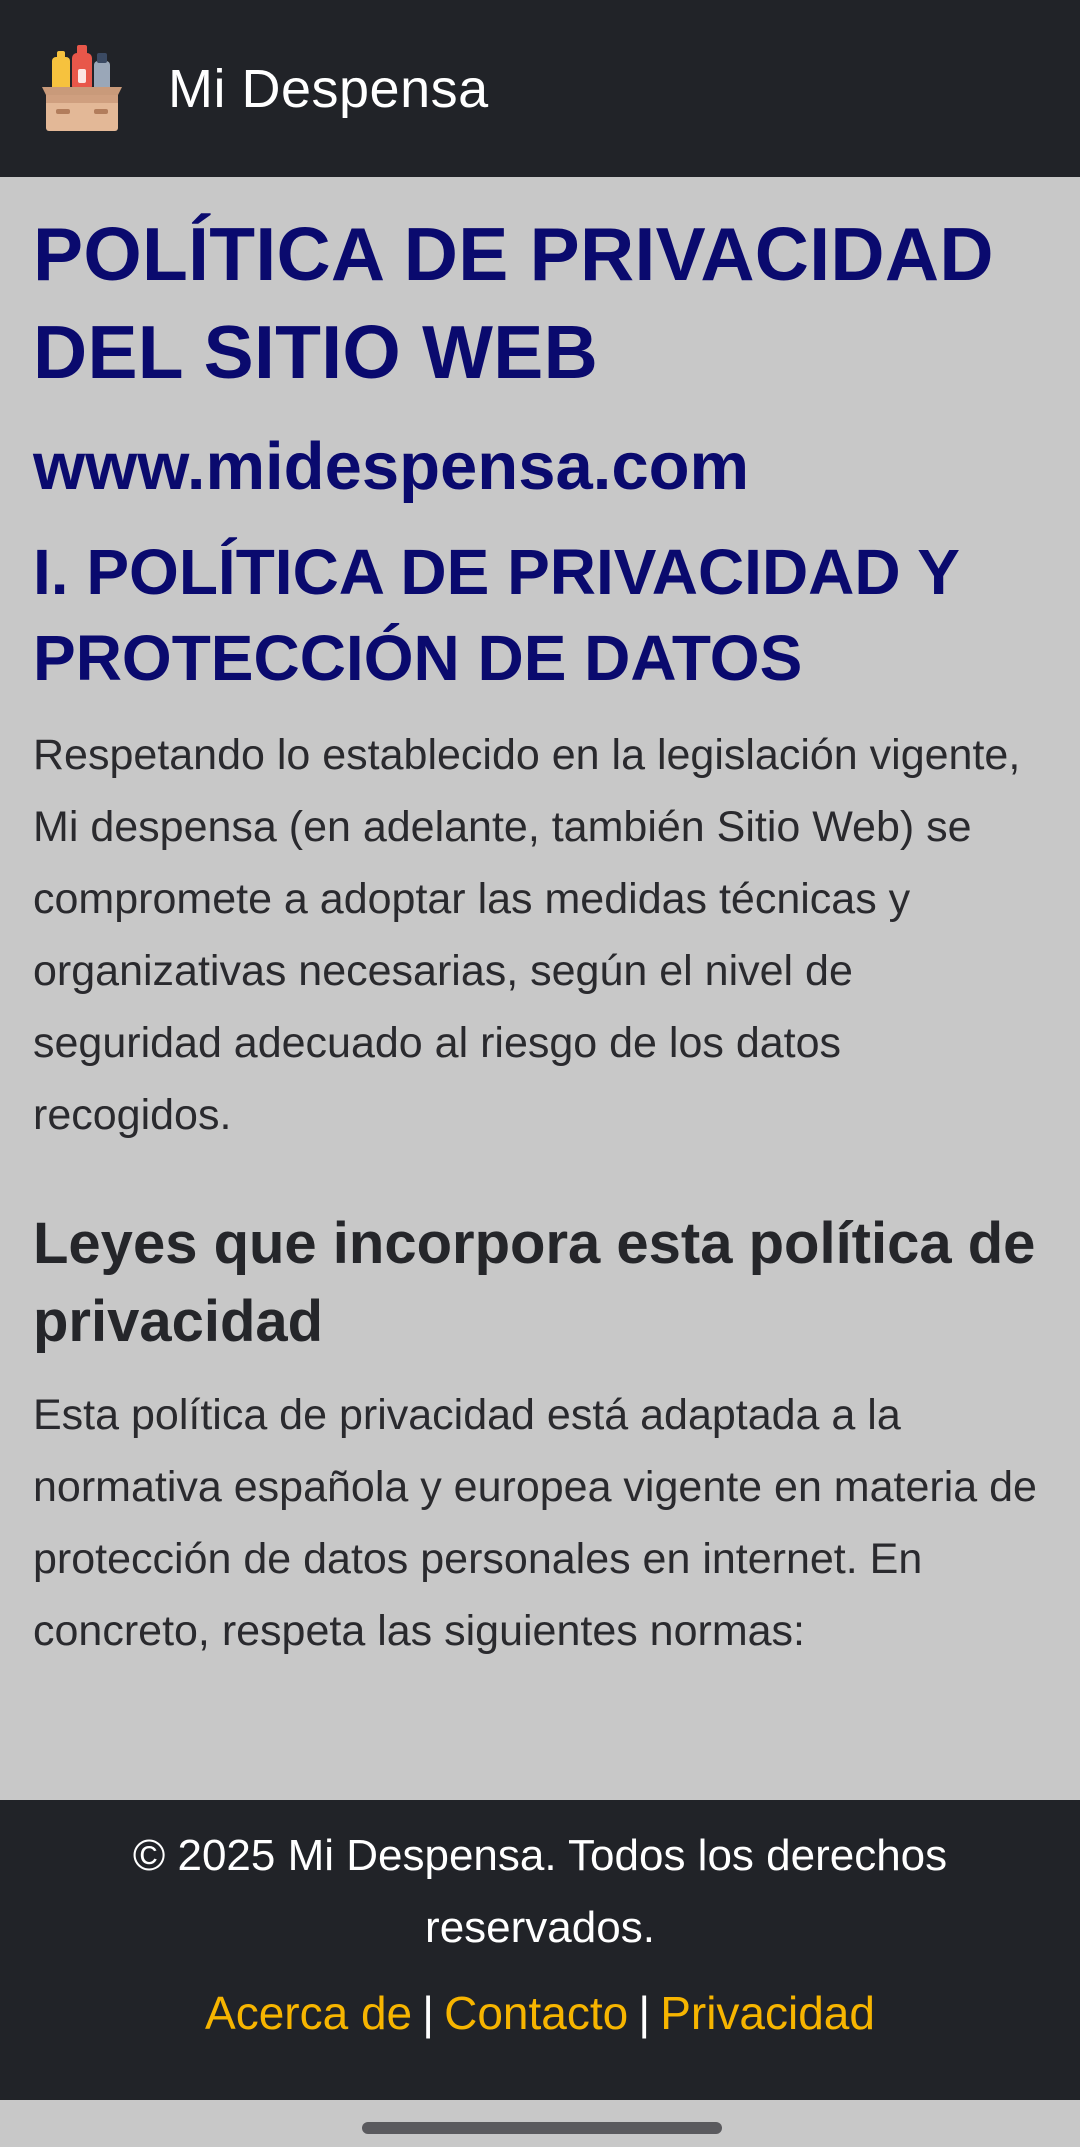 The width and height of the screenshot is (1080, 2147). Describe the element at coordinates (391, 466) in the screenshot. I see `site-url-heading: www.midespensa.com` at that location.